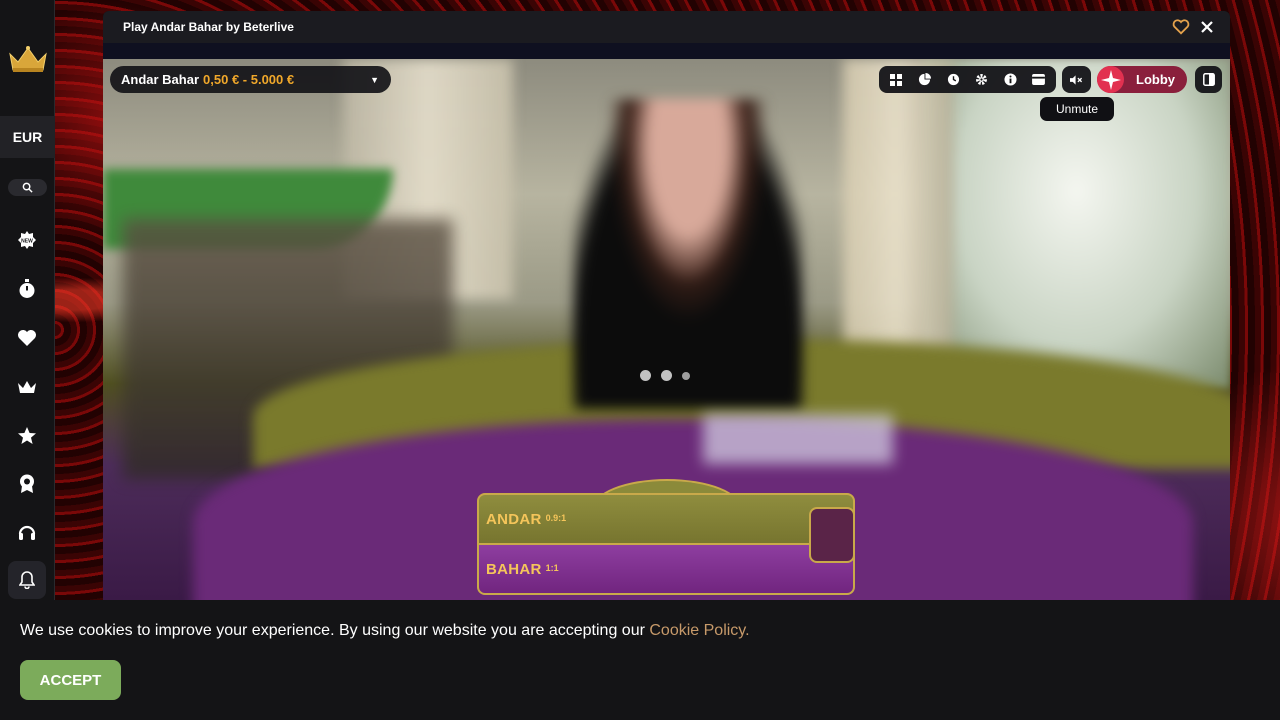  I want to click on currency-selector: EUR, so click(27, 137).